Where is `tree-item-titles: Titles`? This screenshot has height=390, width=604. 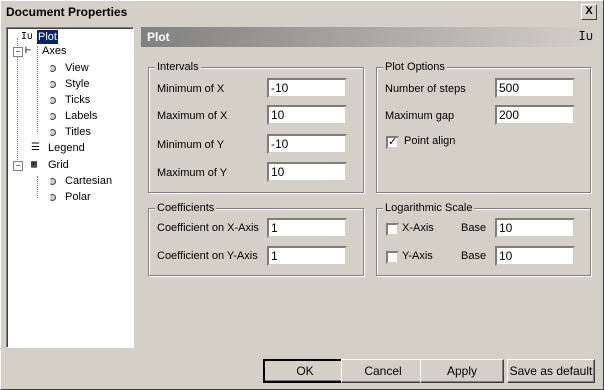
tree-item-titles: Titles is located at coordinates (70, 132).